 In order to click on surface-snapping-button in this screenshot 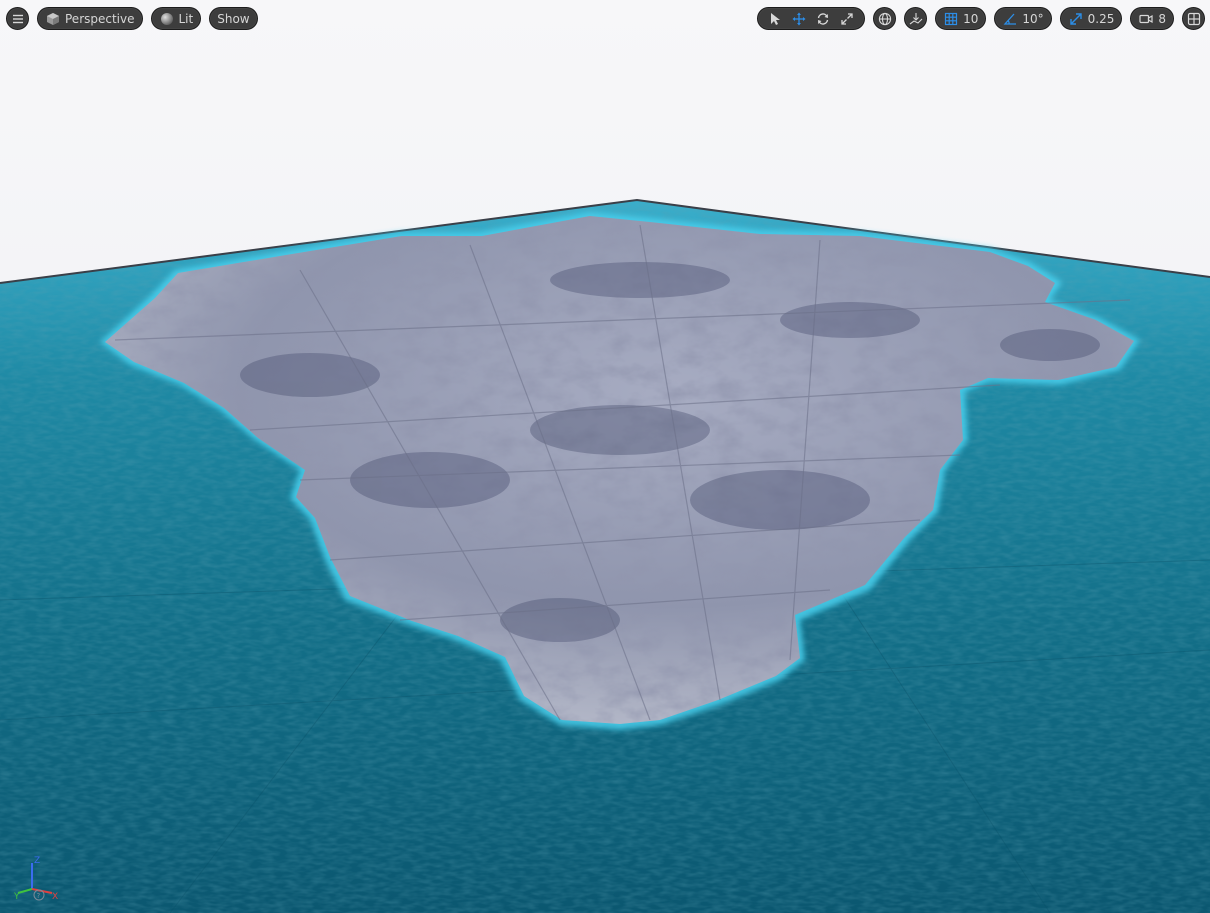, I will do `click(916, 18)`.